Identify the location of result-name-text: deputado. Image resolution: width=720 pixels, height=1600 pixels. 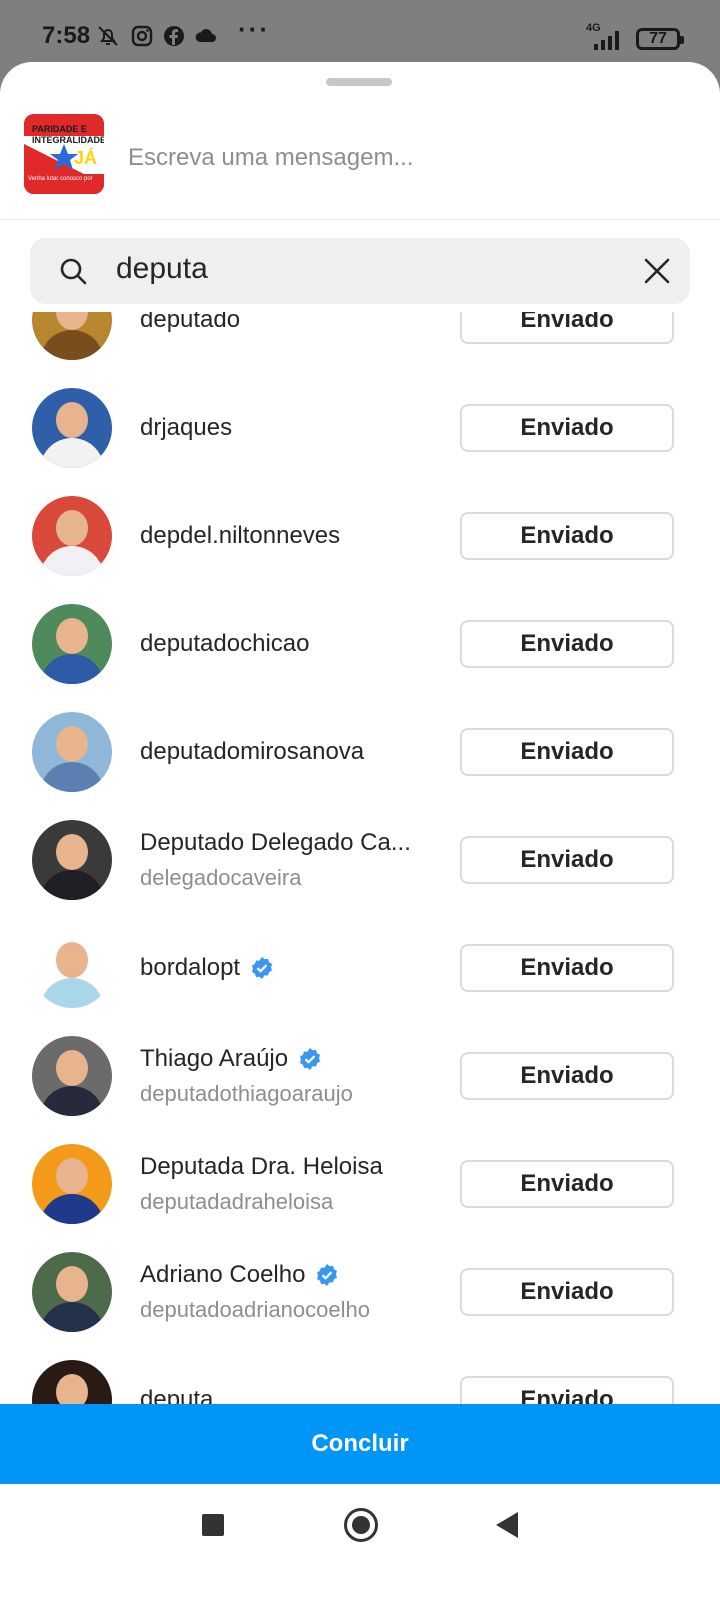
(190, 322).